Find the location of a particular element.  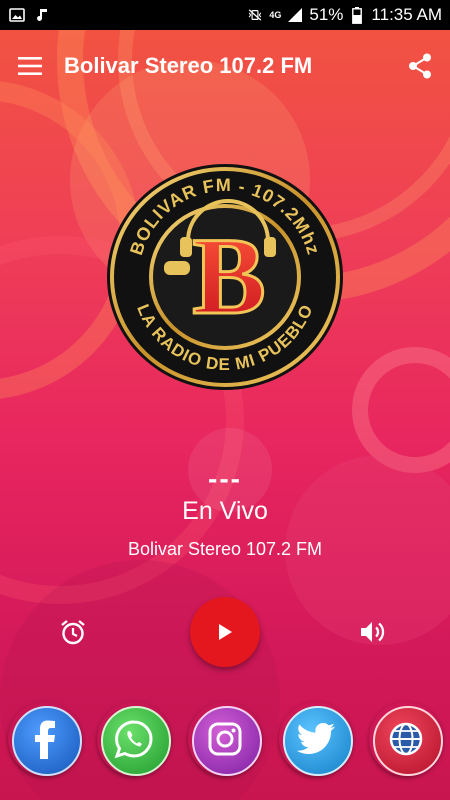

app-title: Bolivar Stereo 107.2 FM is located at coordinates (188, 65).